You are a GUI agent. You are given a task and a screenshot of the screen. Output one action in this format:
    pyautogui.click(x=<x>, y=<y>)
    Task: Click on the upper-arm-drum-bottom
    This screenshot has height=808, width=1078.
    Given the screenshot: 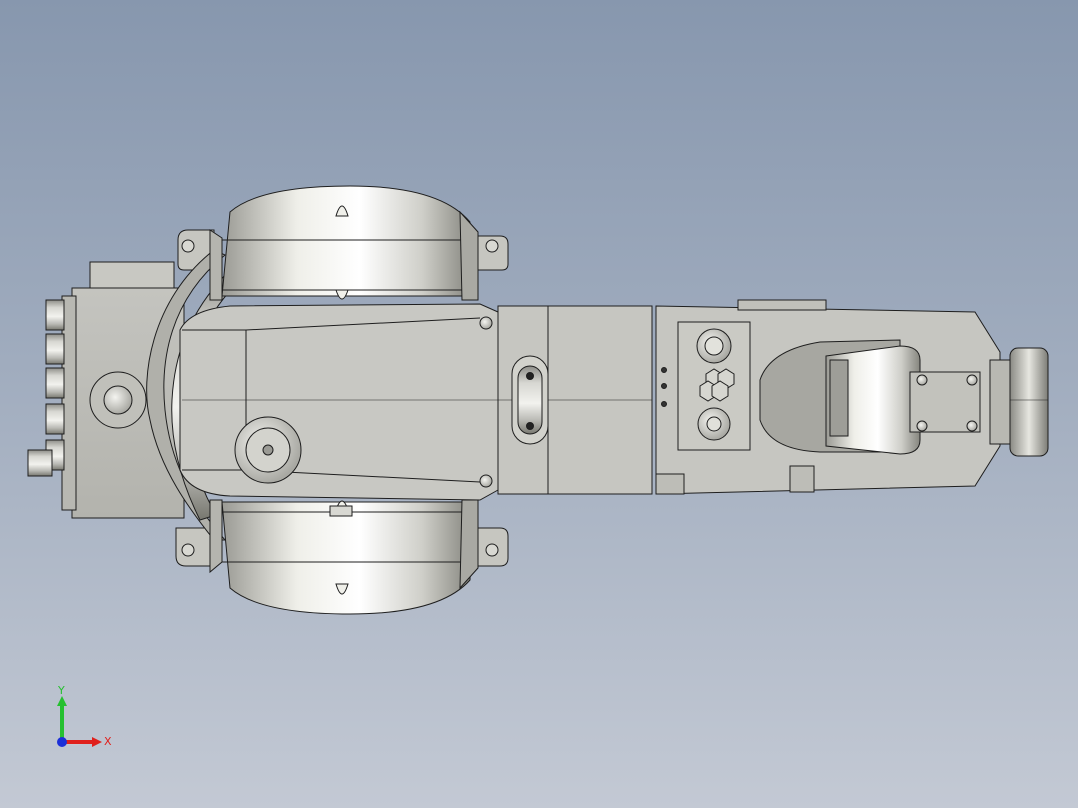 What is the action you would take?
    pyautogui.click(x=344, y=557)
    